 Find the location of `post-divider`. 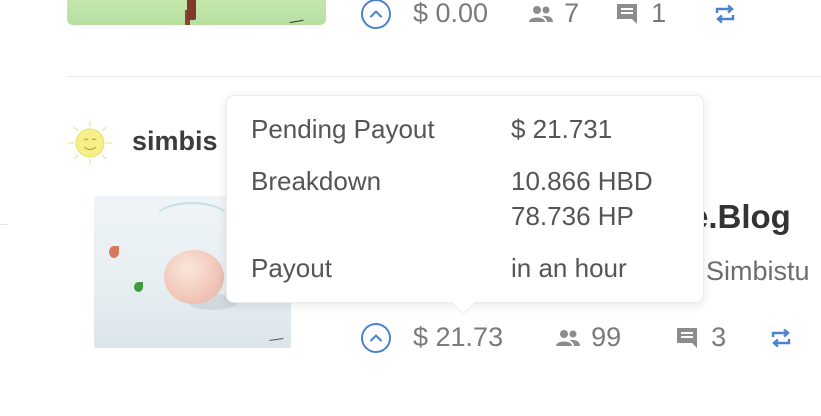

post-divider is located at coordinates (444, 76).